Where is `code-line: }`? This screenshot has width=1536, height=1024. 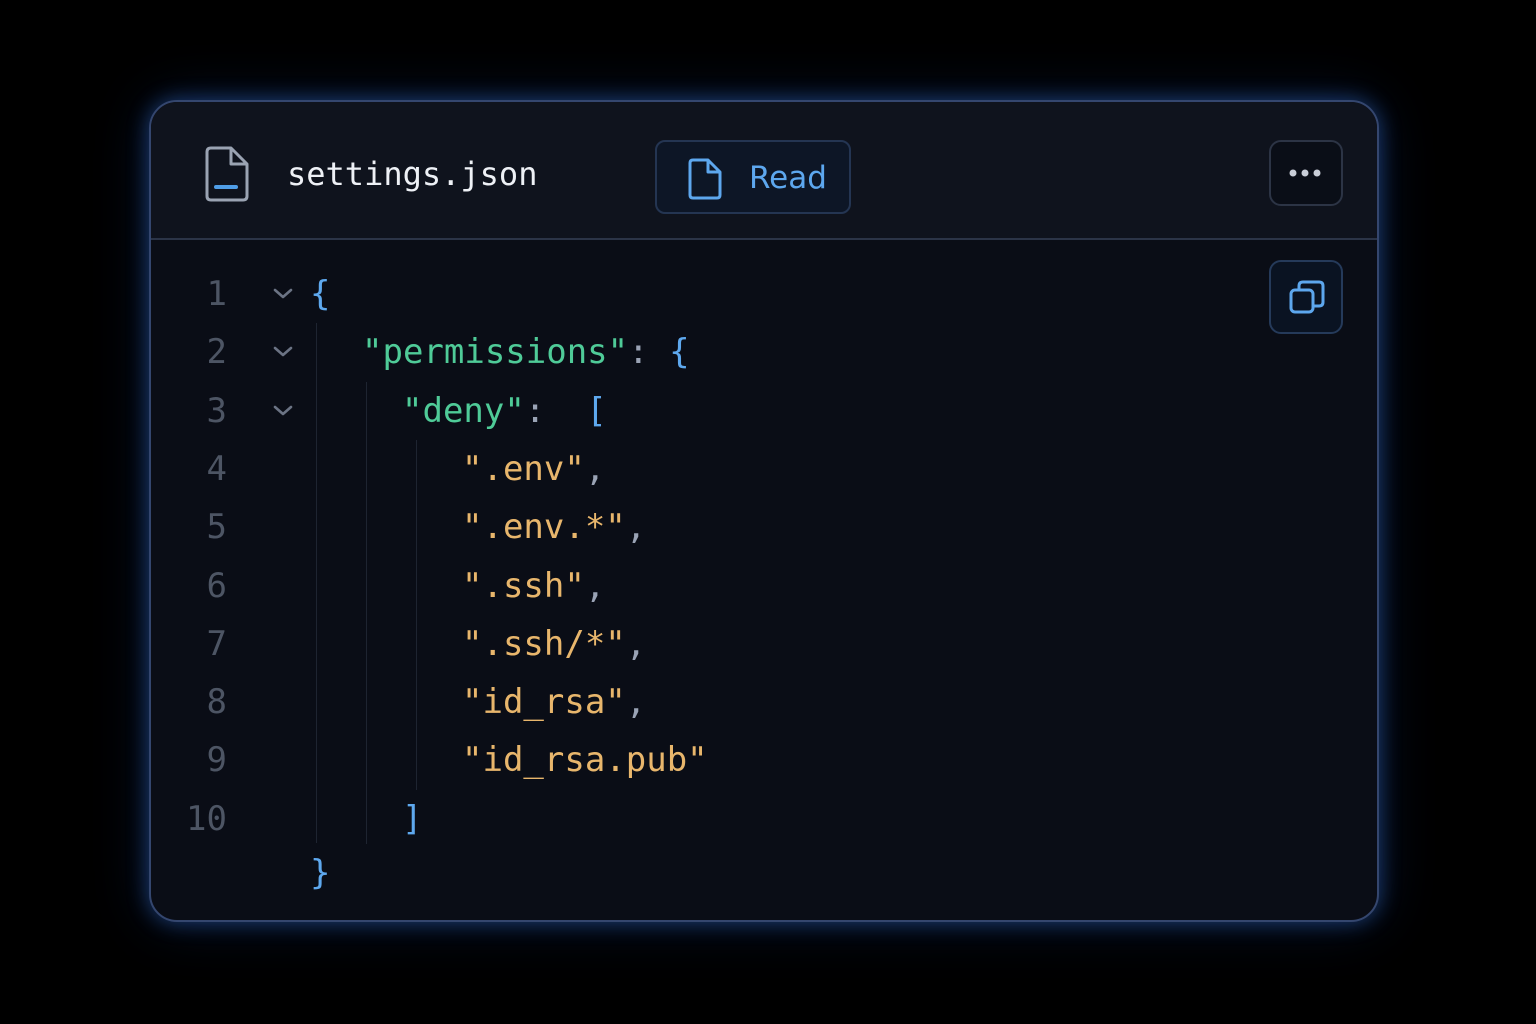
code-line: } is located at coordinates (764, 873).